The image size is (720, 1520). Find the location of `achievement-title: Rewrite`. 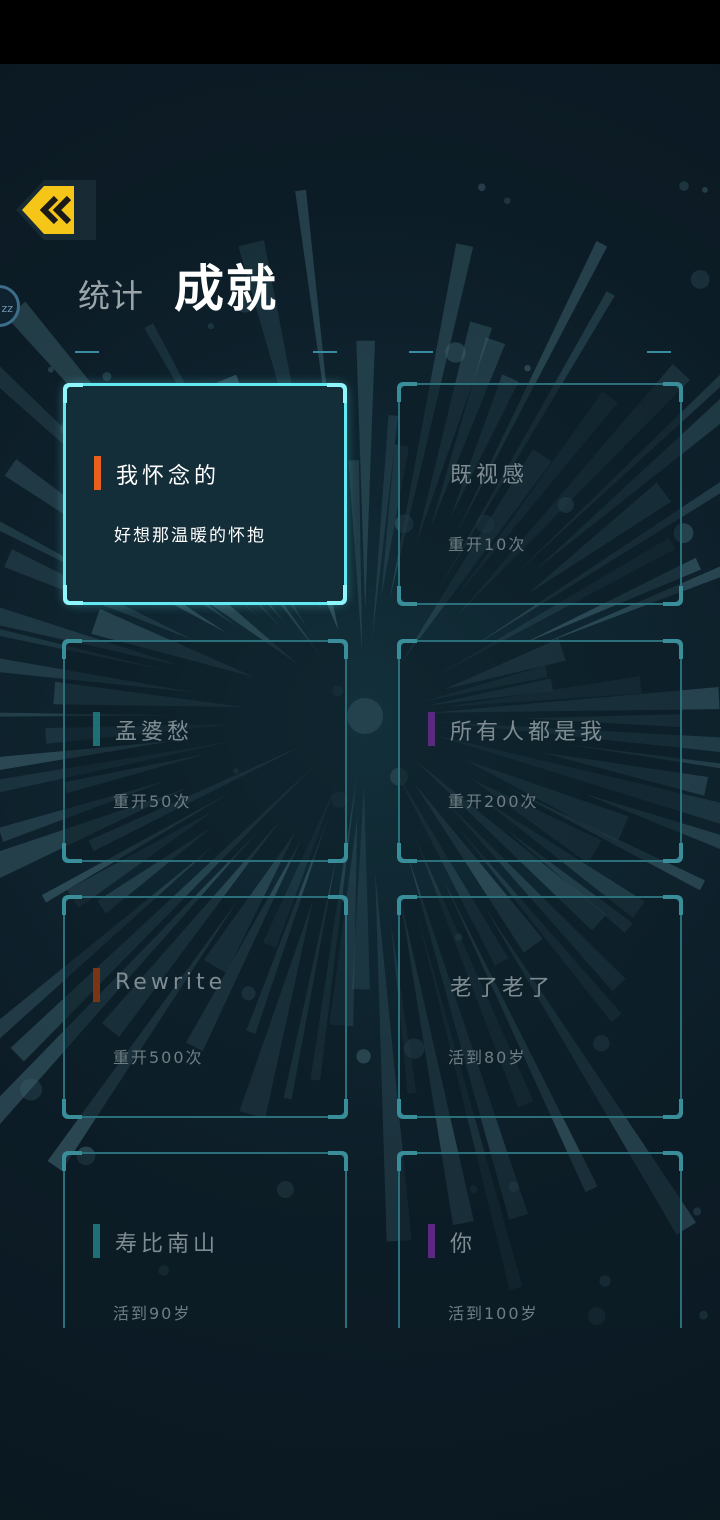

achievement-title: Rewrite is located at coordinates (171, 982).